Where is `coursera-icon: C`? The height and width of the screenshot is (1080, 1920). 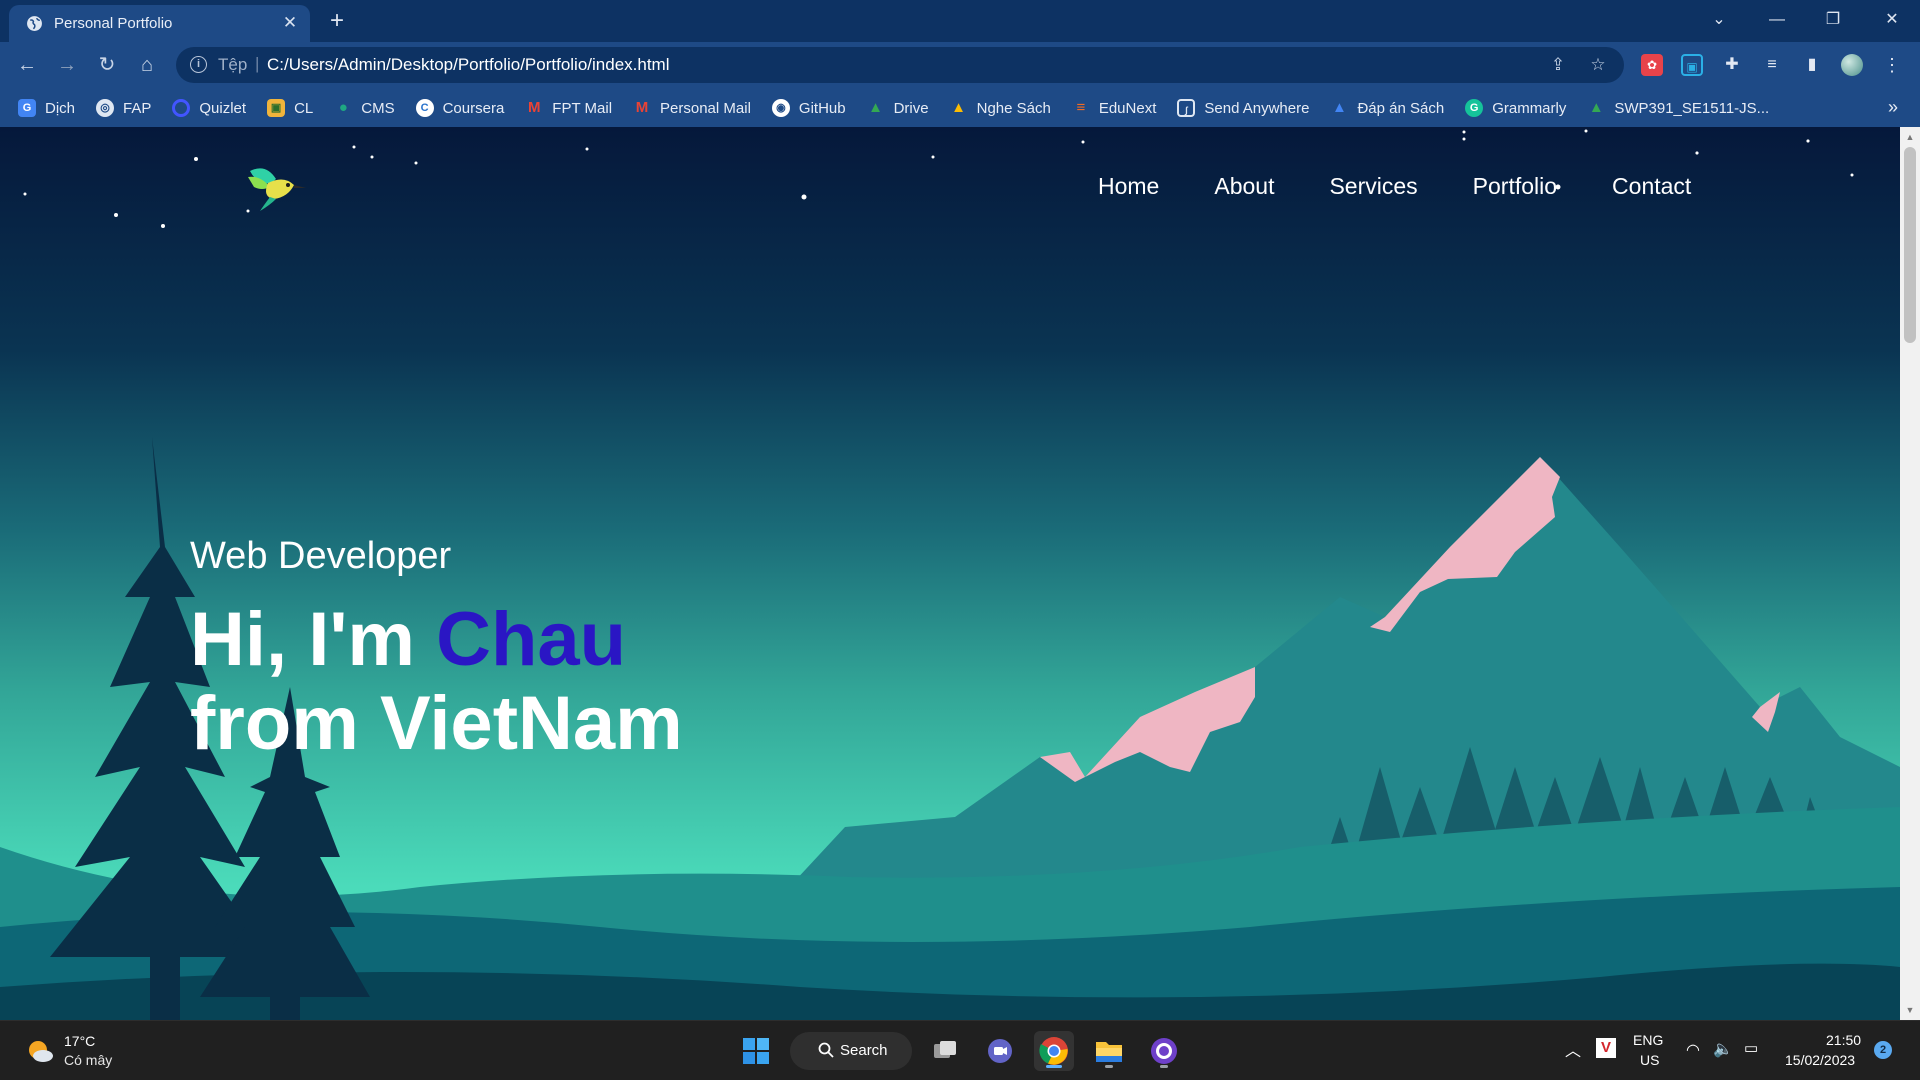
coursera-icon: C is located at coordinates (424, 108).